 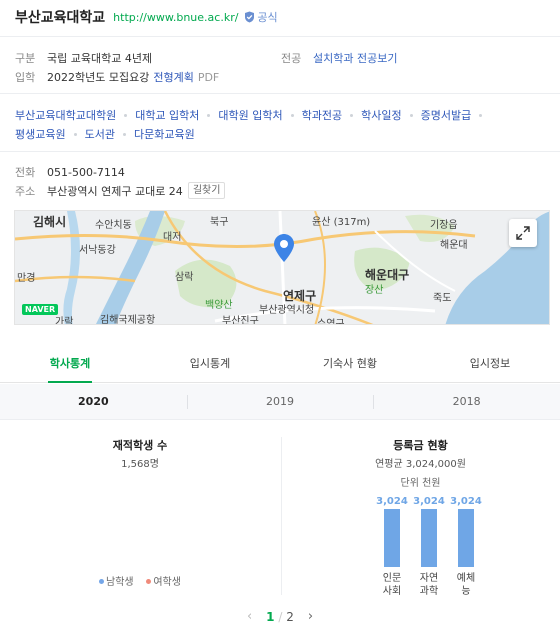 I want to click on stats-tabs: 학사통계 입시통계 기숙사 현황 입시정보, so click(x=280, y=364).